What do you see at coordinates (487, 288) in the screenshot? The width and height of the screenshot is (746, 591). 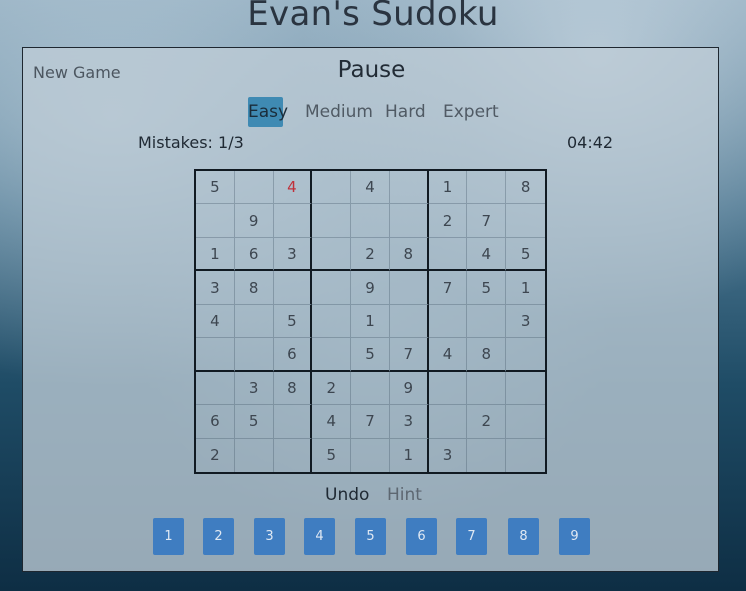 I see `sudoku-cell-r4c8: 5` at bounding box center [487, 288].